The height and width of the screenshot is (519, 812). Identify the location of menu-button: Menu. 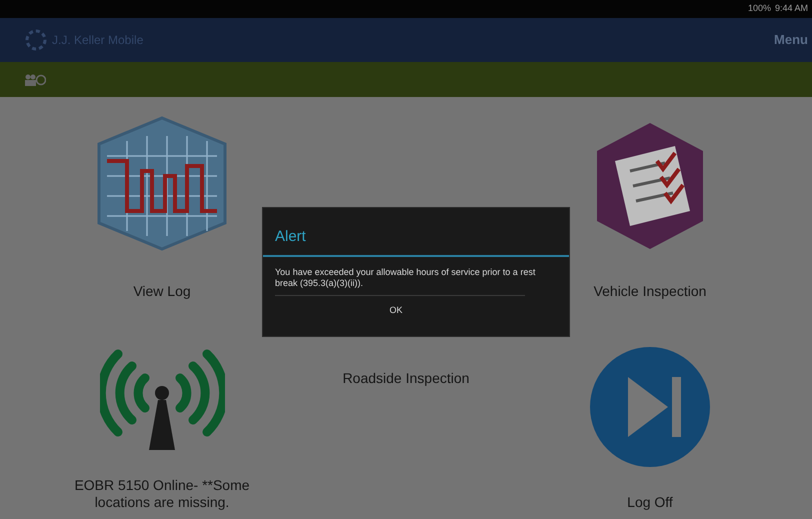
(791, 40).